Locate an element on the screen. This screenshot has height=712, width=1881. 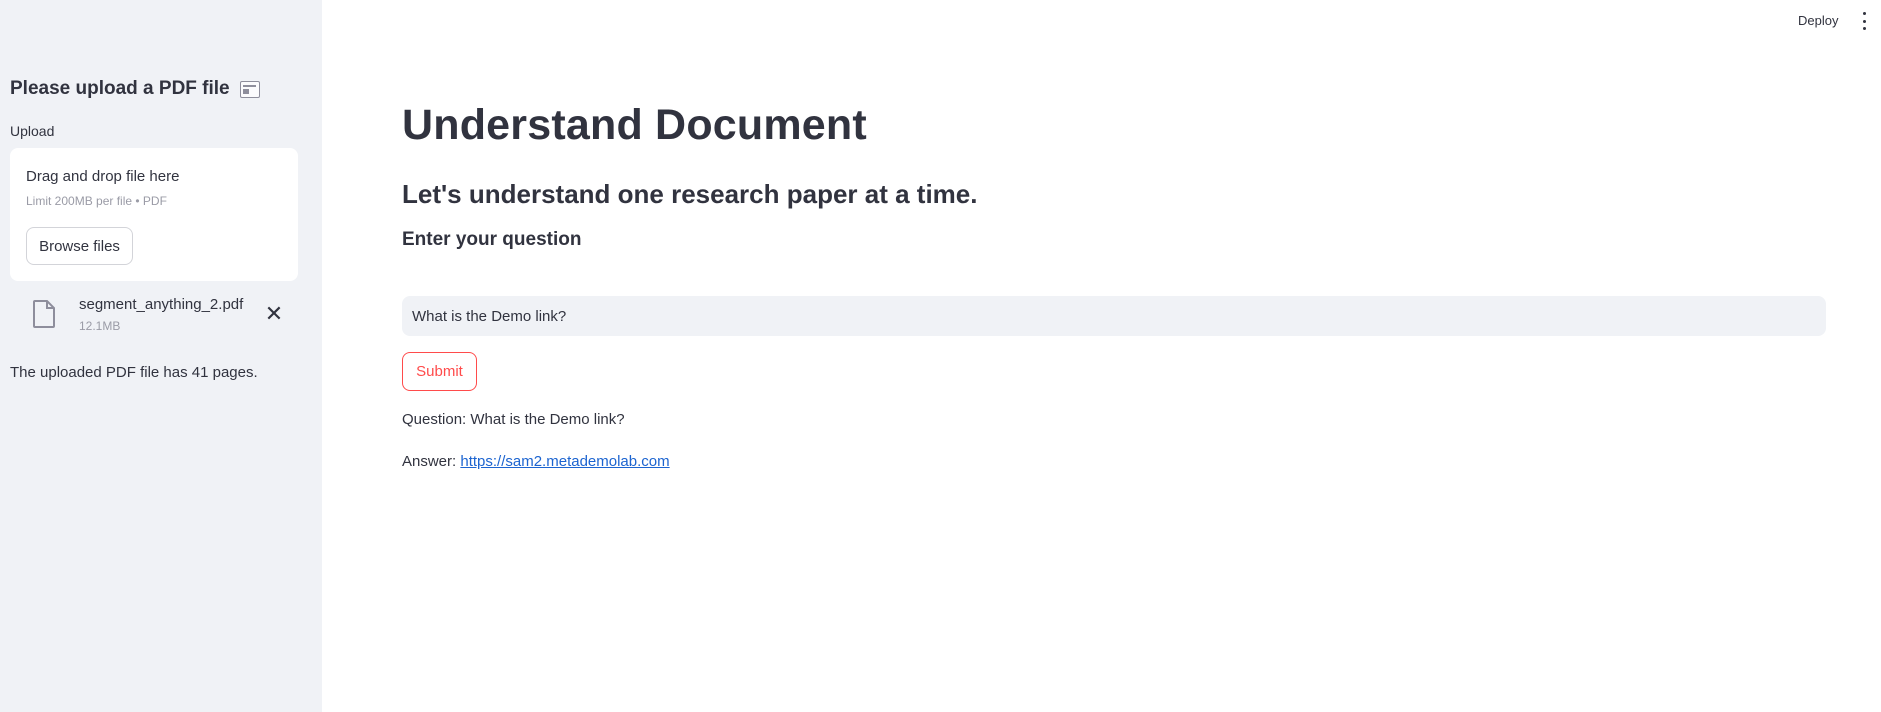
sidebar-header: Please upload a PDF file is located at coordinates (135, 89).